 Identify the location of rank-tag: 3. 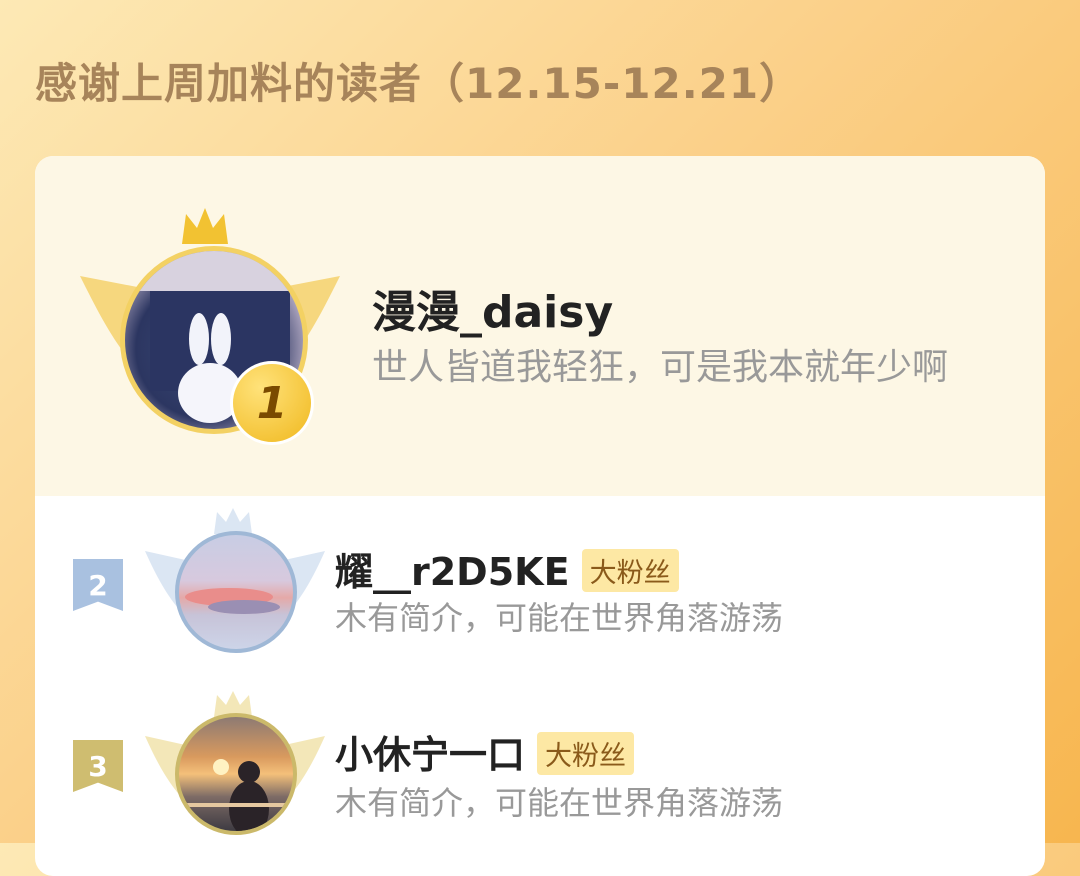
(98, 766).